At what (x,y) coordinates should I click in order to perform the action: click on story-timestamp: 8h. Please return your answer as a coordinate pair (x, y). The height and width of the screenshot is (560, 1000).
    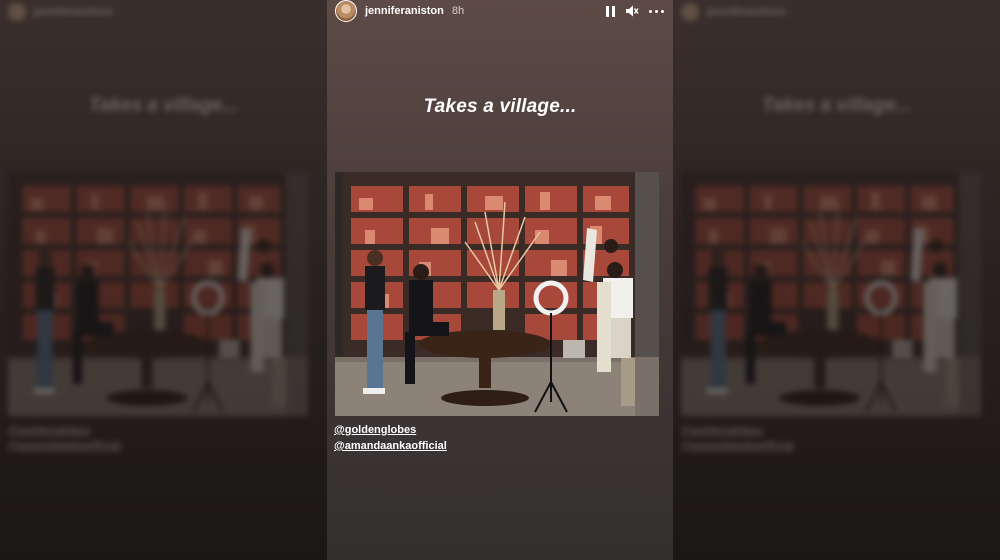
    Looking at the image, I should click on (458, 11).